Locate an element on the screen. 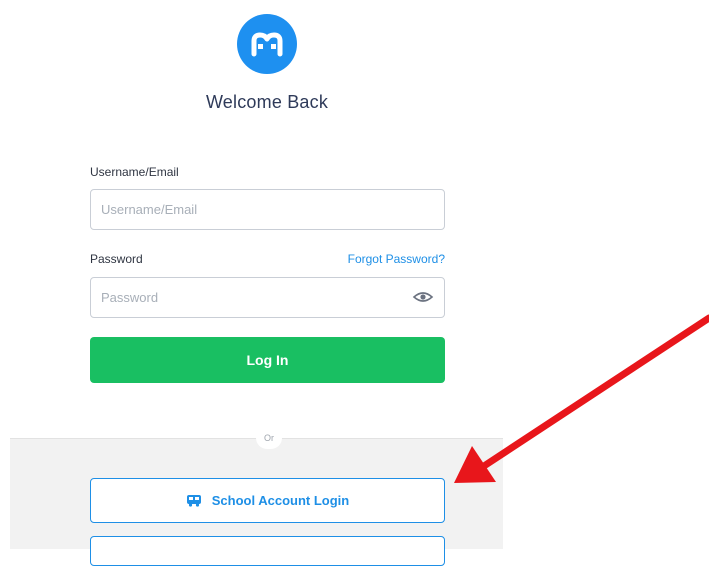 The image size is (709, 566). brand-logo is located at coordinates (267, 44).